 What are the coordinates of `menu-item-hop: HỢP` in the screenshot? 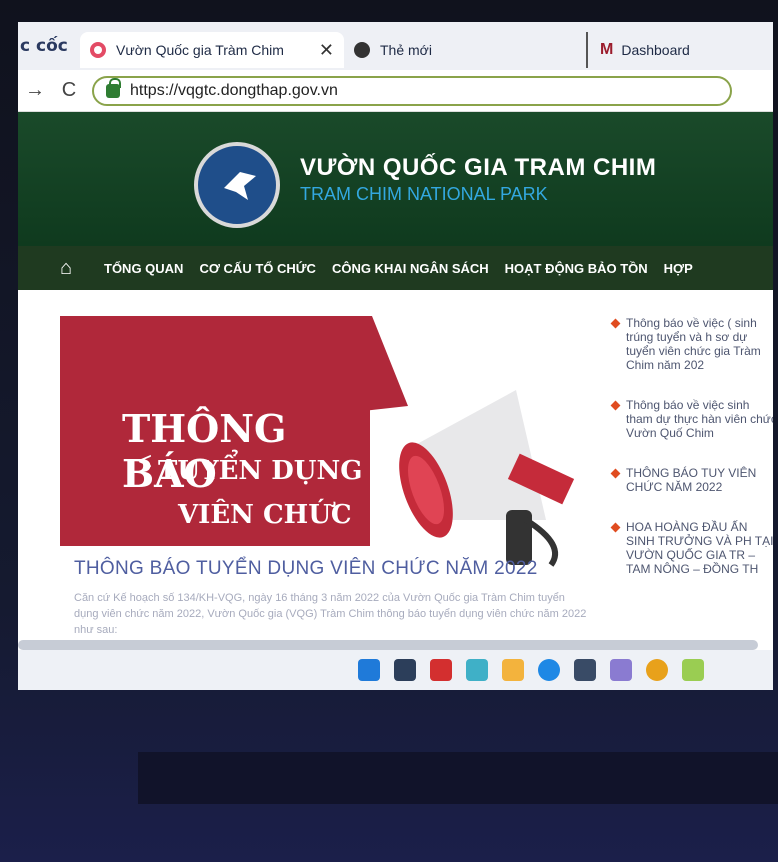 It's located at (678, 268).